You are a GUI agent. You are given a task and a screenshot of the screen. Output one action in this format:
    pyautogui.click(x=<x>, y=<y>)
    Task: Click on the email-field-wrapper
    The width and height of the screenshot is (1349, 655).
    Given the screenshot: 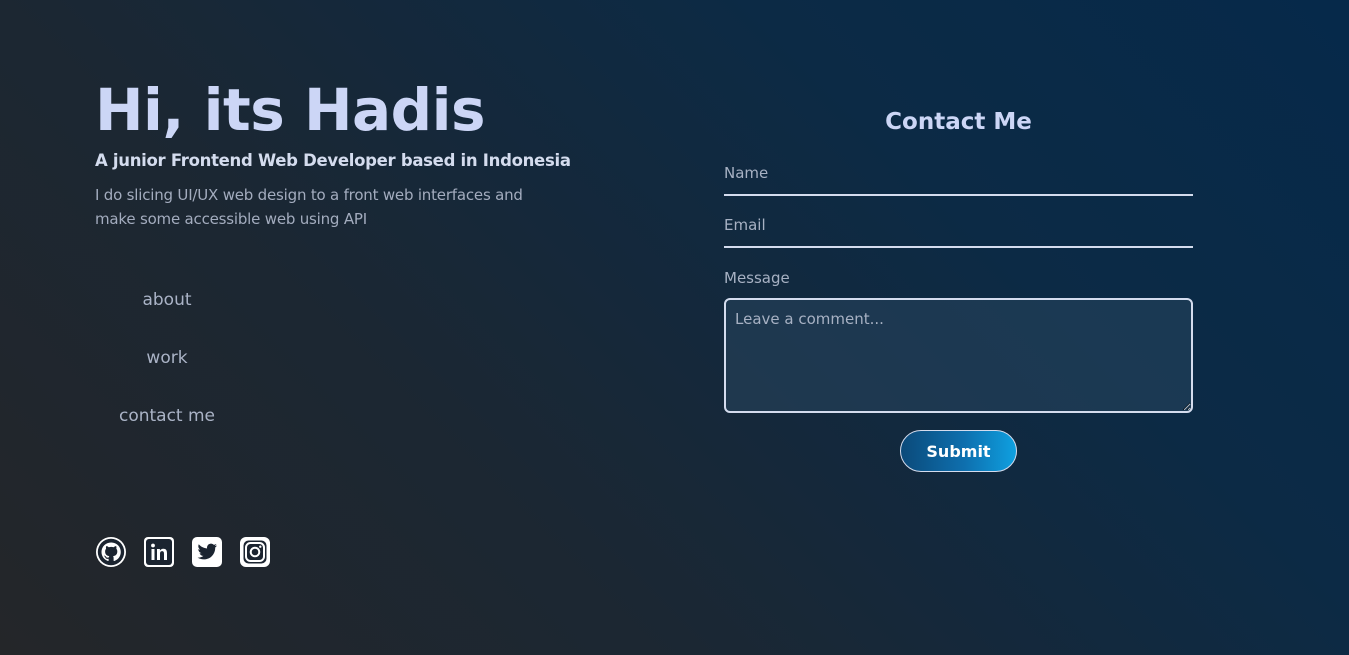 What is the action you would take?
    pyautogui.click(x=958, y=230)
    